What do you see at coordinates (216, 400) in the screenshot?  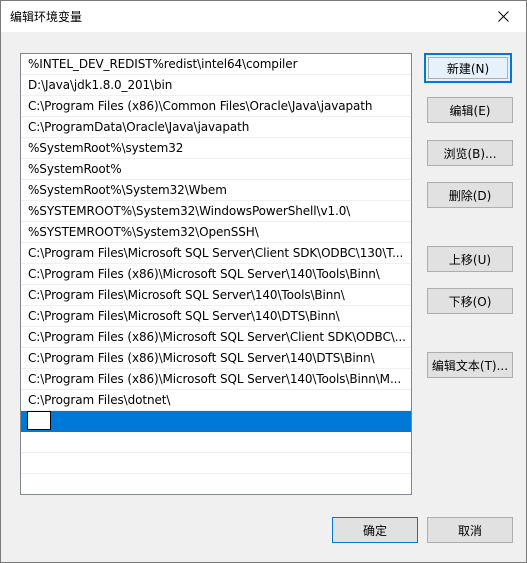 I see `list-item: C:\Program Files\dotnet\` at bounding box center [216, 400].